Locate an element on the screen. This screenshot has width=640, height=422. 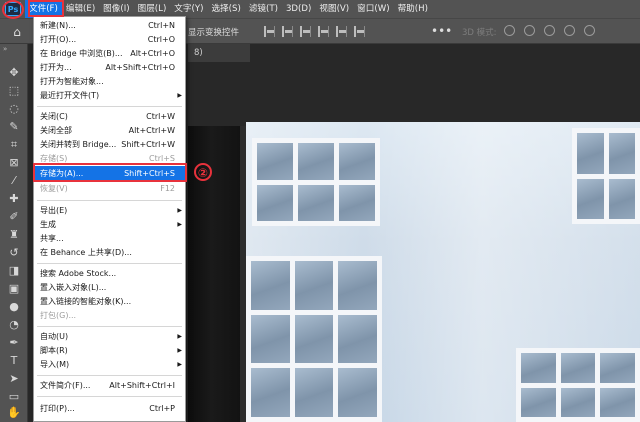
menu-item-open: 打开(O)... Ctrl+O is located at coordinates (109, 39).